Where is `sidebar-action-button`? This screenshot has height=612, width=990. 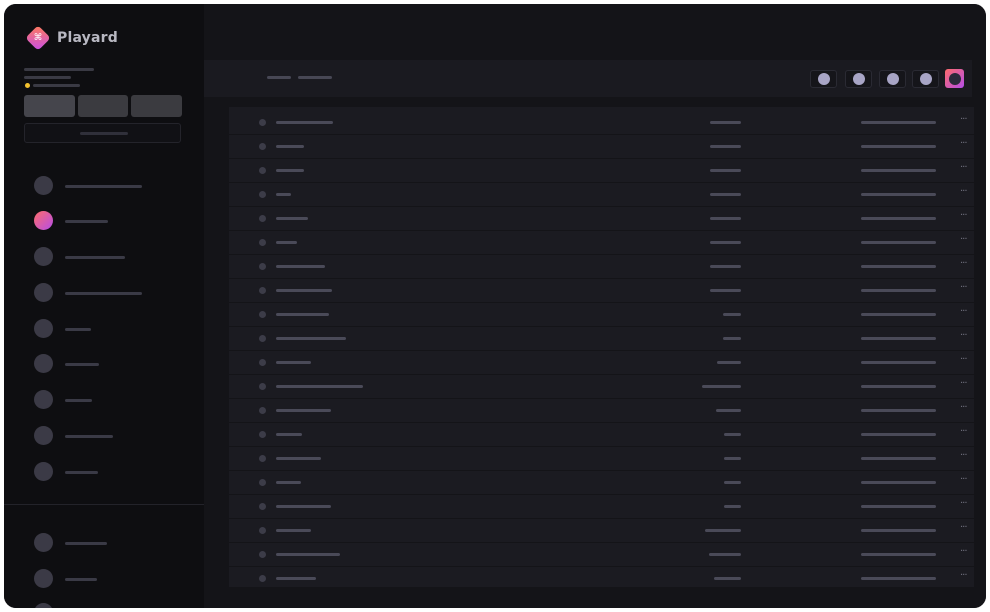
sidebar-action-button is located at coordinates (102, 133).